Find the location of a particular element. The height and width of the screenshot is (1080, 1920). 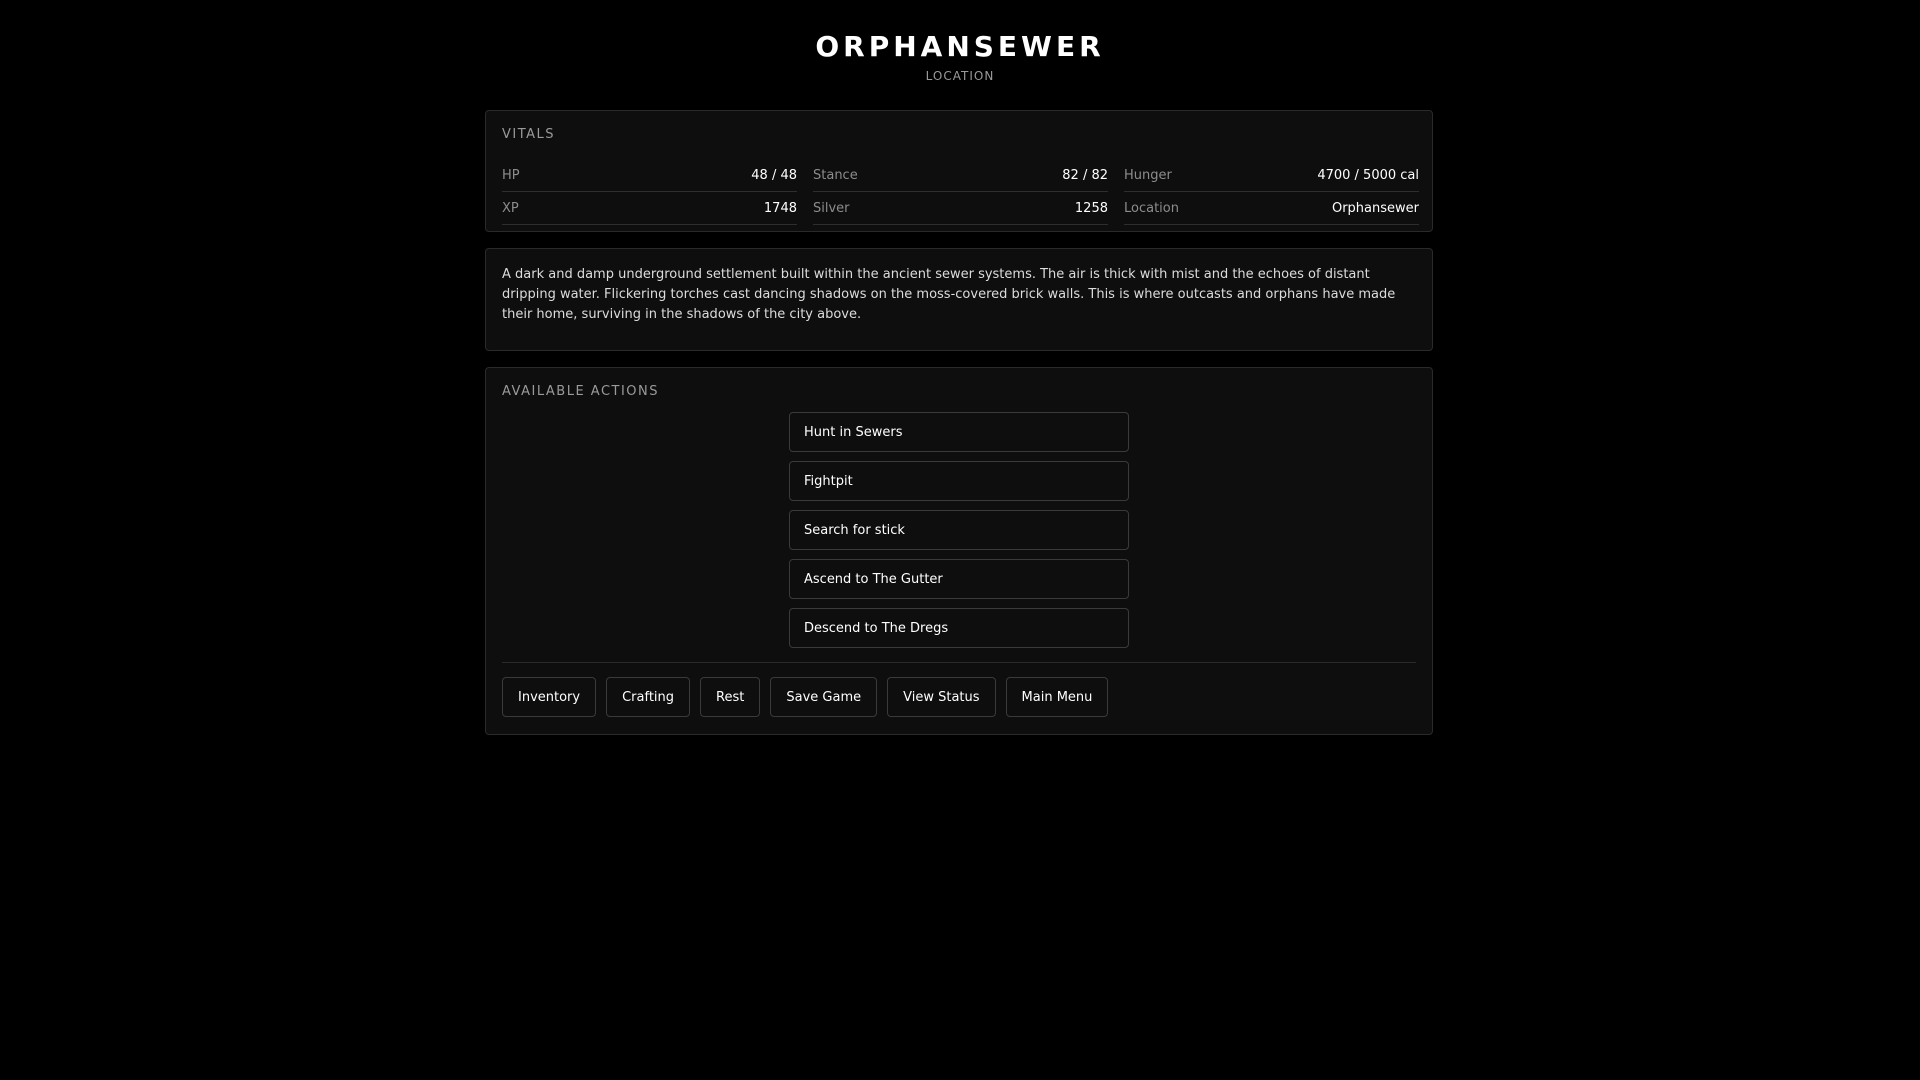

stat-value: 48 / 48 is located at coordinates (774, 175).